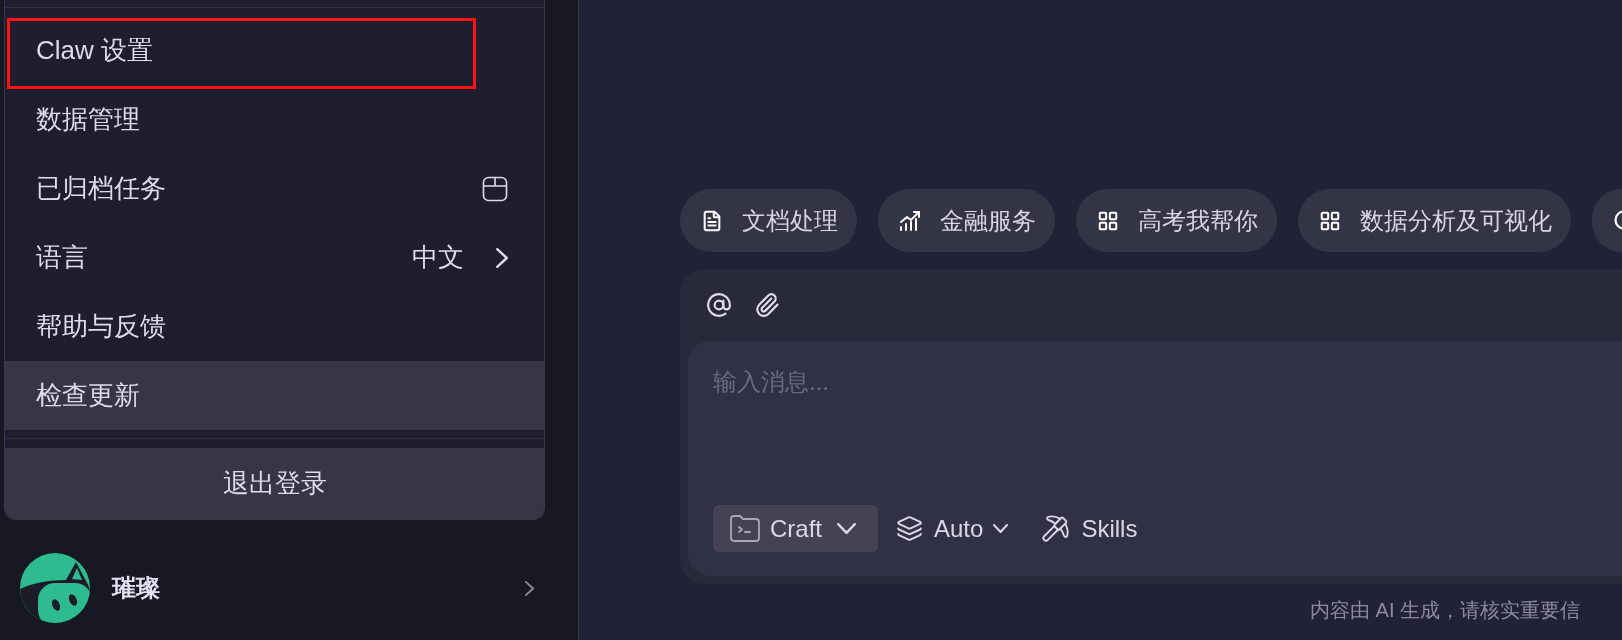 The image size is (1622, 640). I want to click on at-sign-icon, so click(719, 305).